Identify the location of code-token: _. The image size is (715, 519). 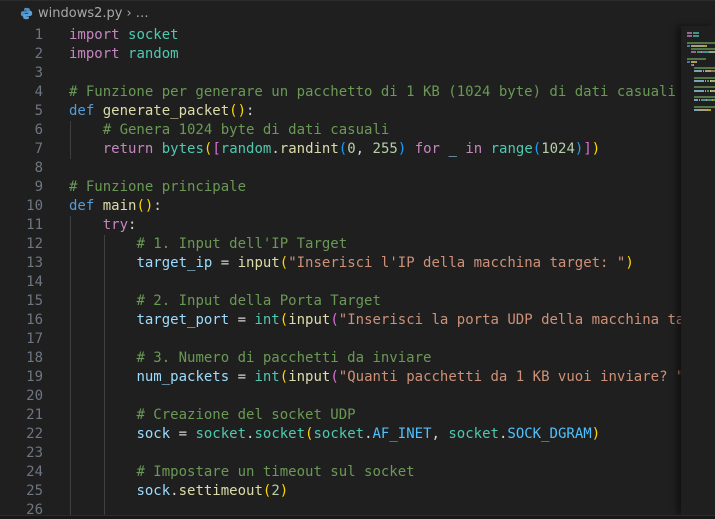
(452, 149).